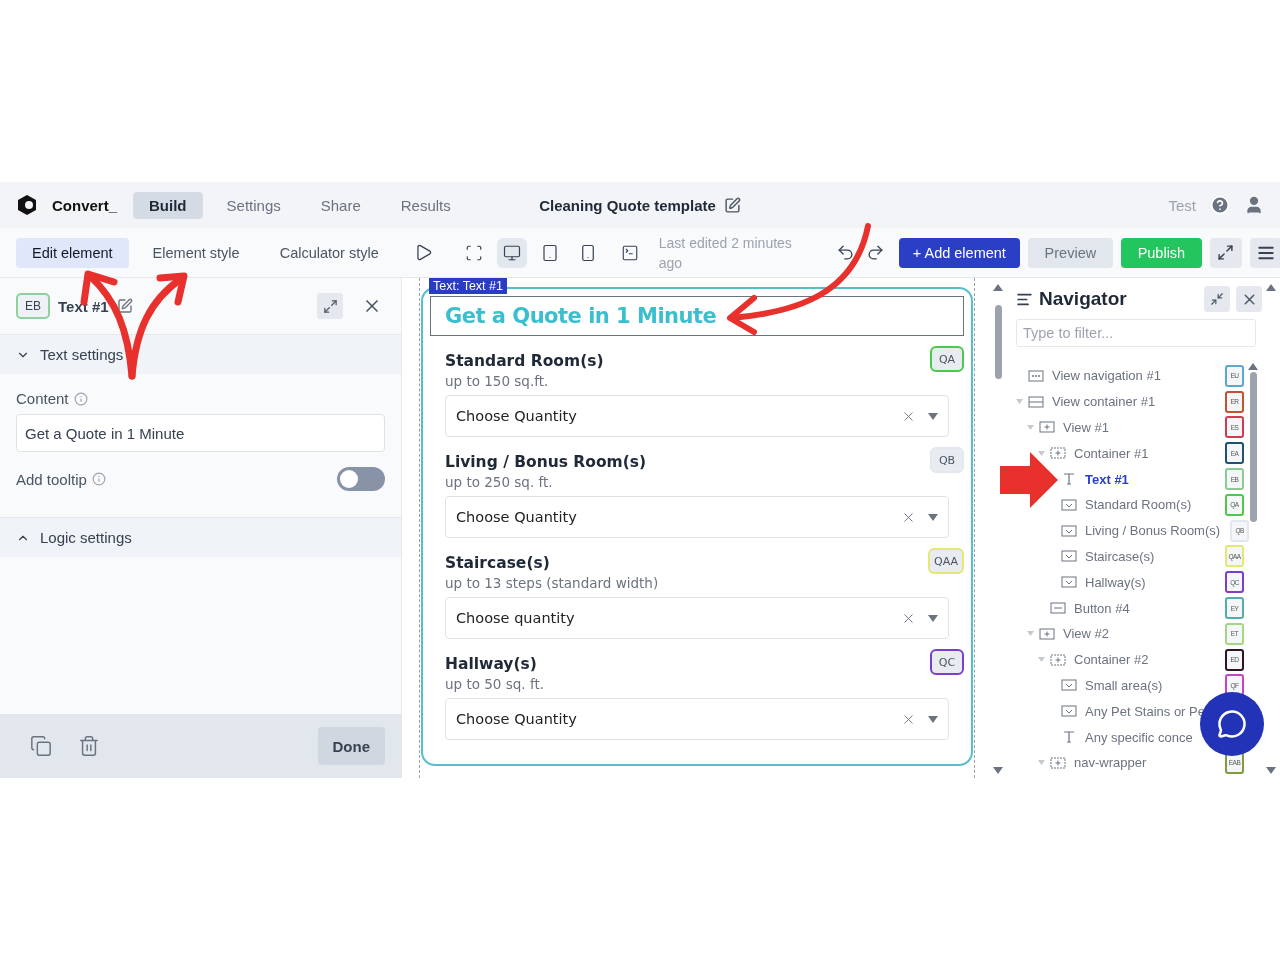 Image resolution: width=1280 pixels, height=960 pixels. What do you see at coordinates (494, 684) in the screenshot?
I see `question-subtitle: up to 50 sq. ft.` at bounding box center [494, 684].